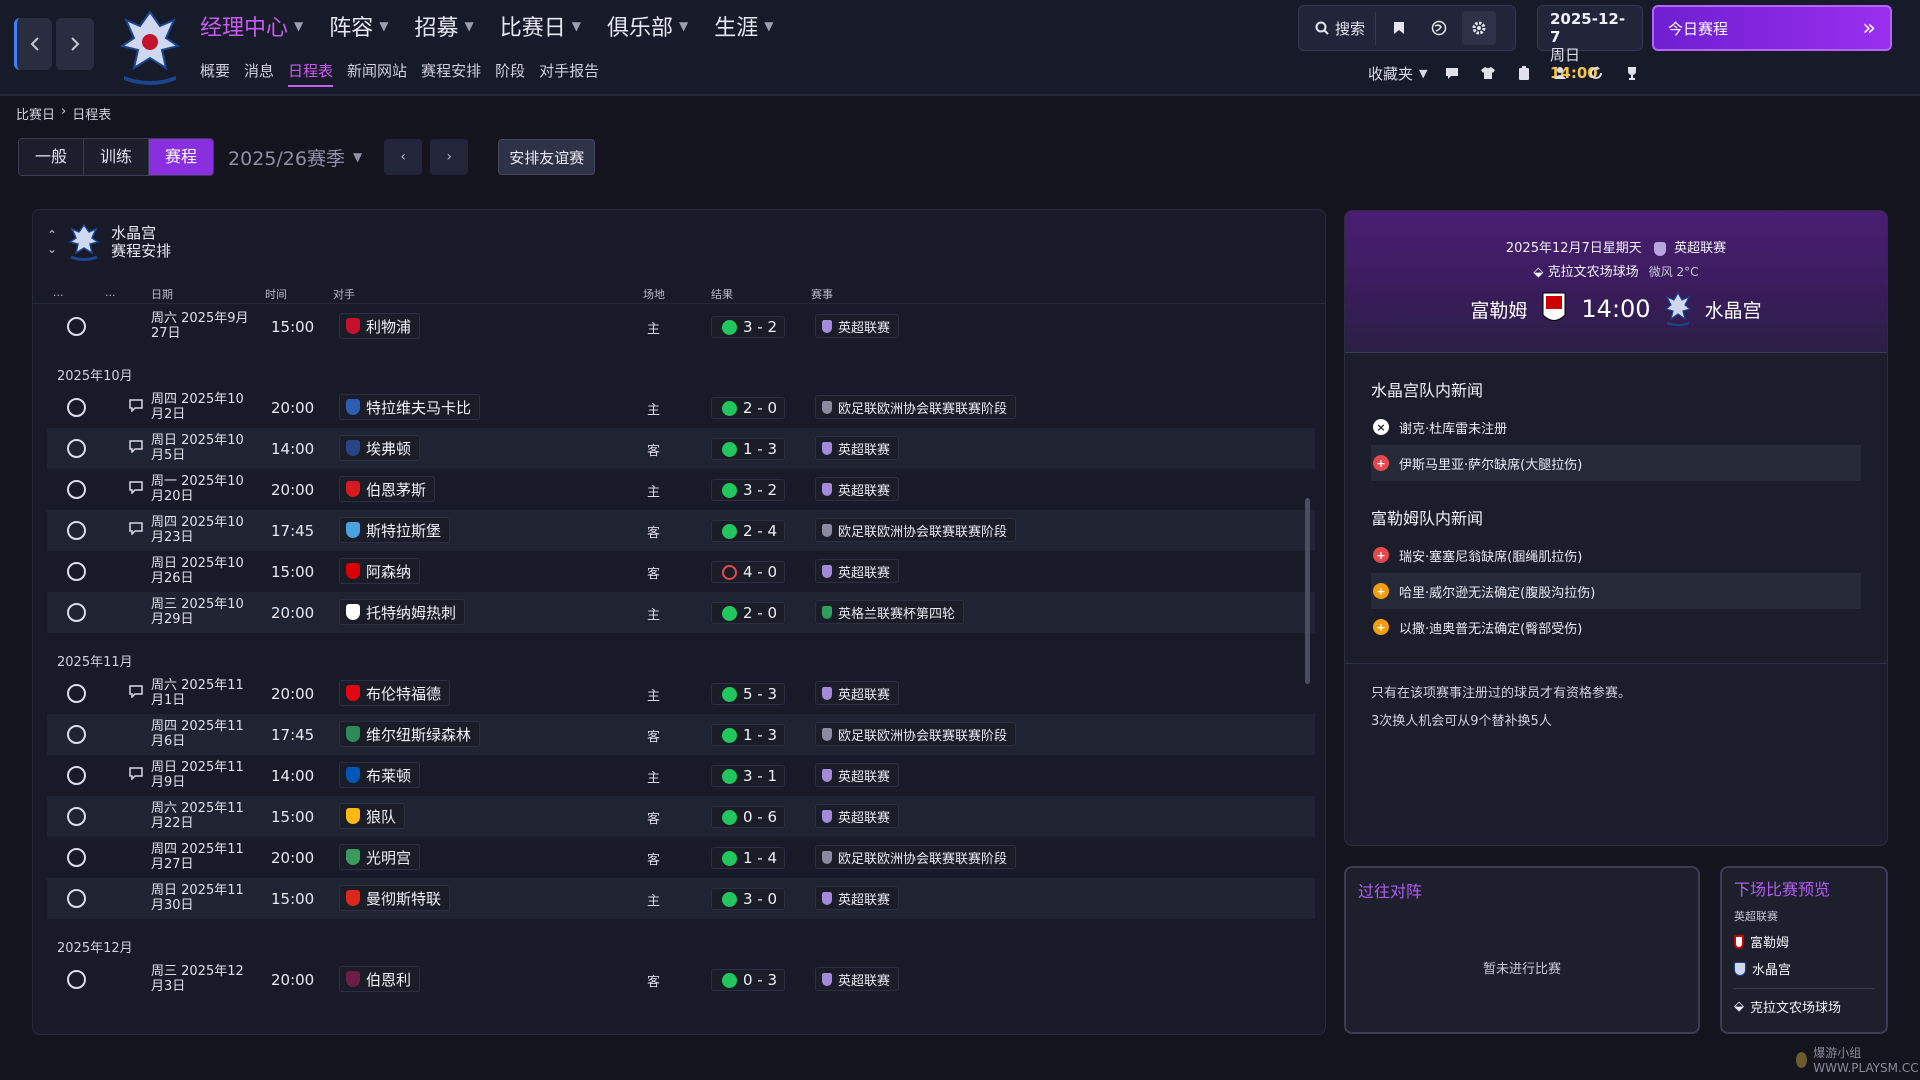  I want to click on result-link: 1 - 4, so click(748, 858).